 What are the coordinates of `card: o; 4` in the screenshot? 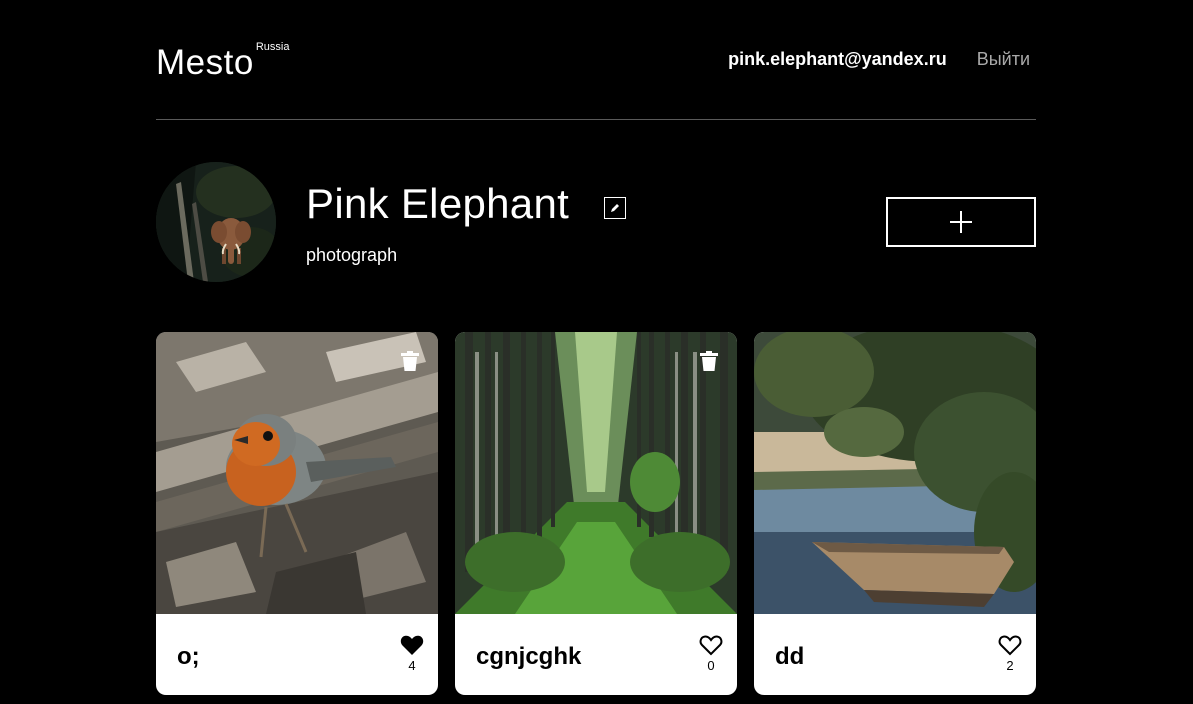 It's located at (297, 513).